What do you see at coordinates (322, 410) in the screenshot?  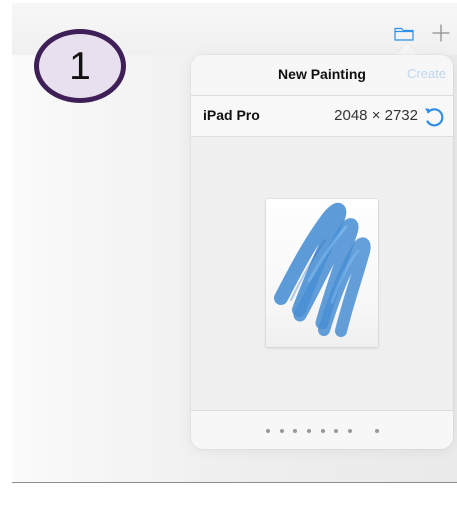 I see `preview-divider` at bounding box center [322, 410].